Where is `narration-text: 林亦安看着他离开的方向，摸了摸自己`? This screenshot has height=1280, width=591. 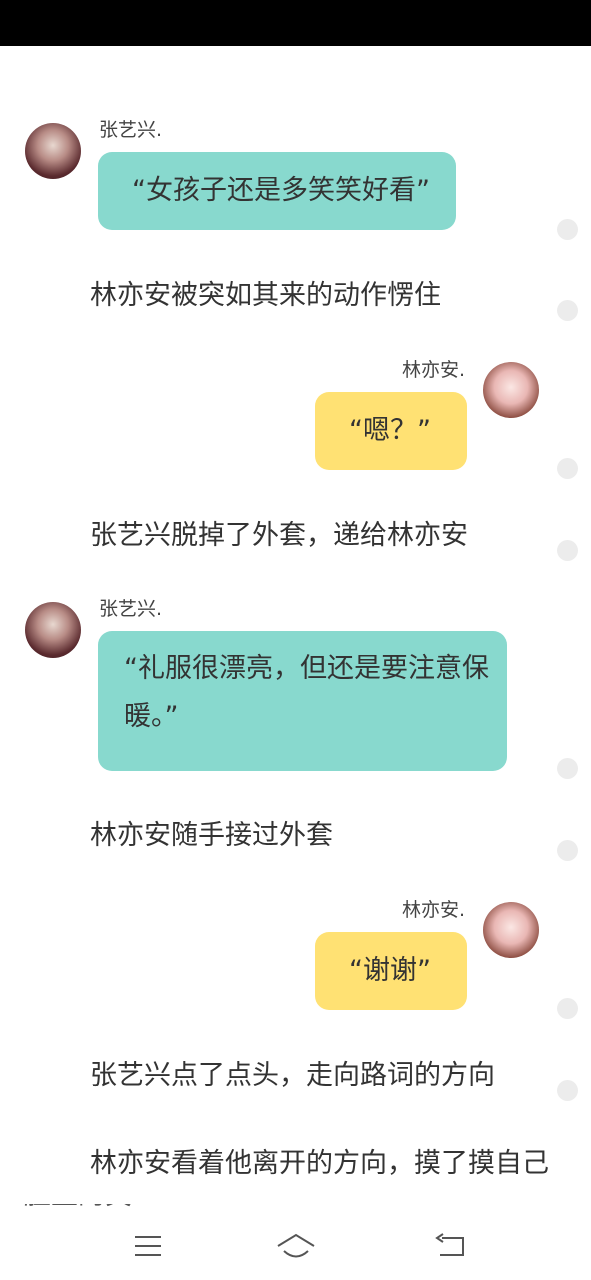
narration-text: 林亦安看着他离开的方向，摸了摸自己 is located at coordinates (319, 1163).